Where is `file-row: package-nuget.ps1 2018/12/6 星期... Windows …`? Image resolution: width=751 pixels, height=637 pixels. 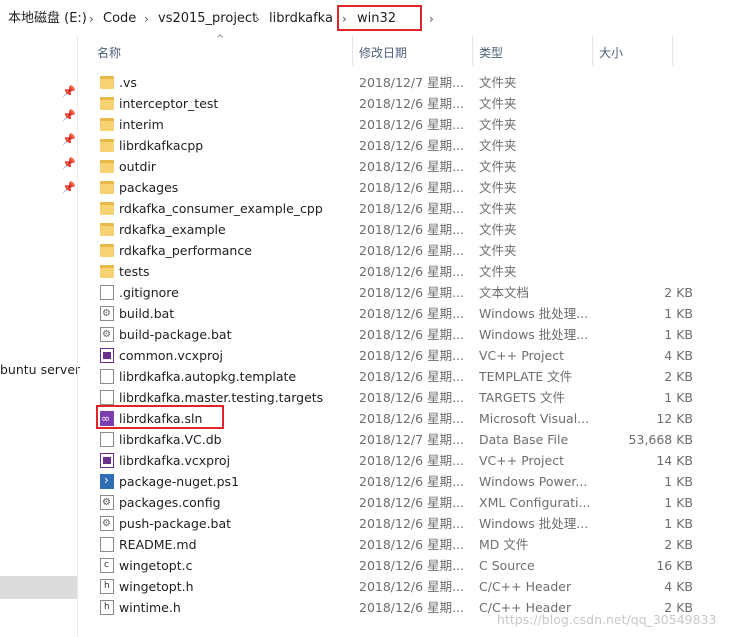 file-row: package-nuget.ps1 2018/12/6 星期... Windows … is located at coordinates (414, 481).